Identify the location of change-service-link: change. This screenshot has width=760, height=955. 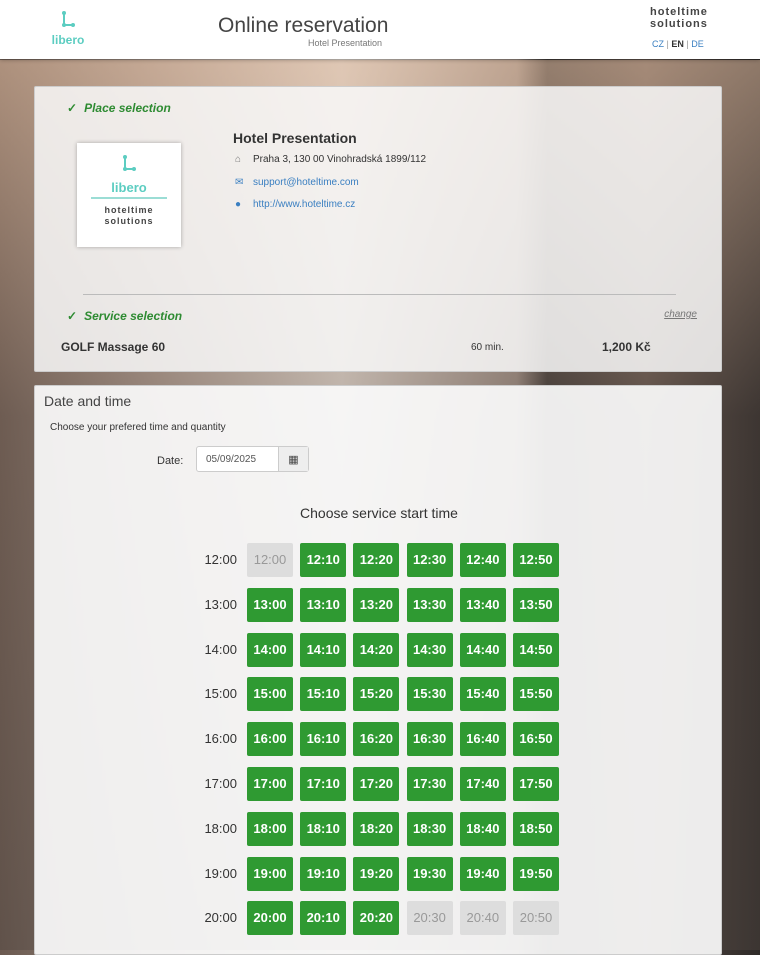
(680, 314).